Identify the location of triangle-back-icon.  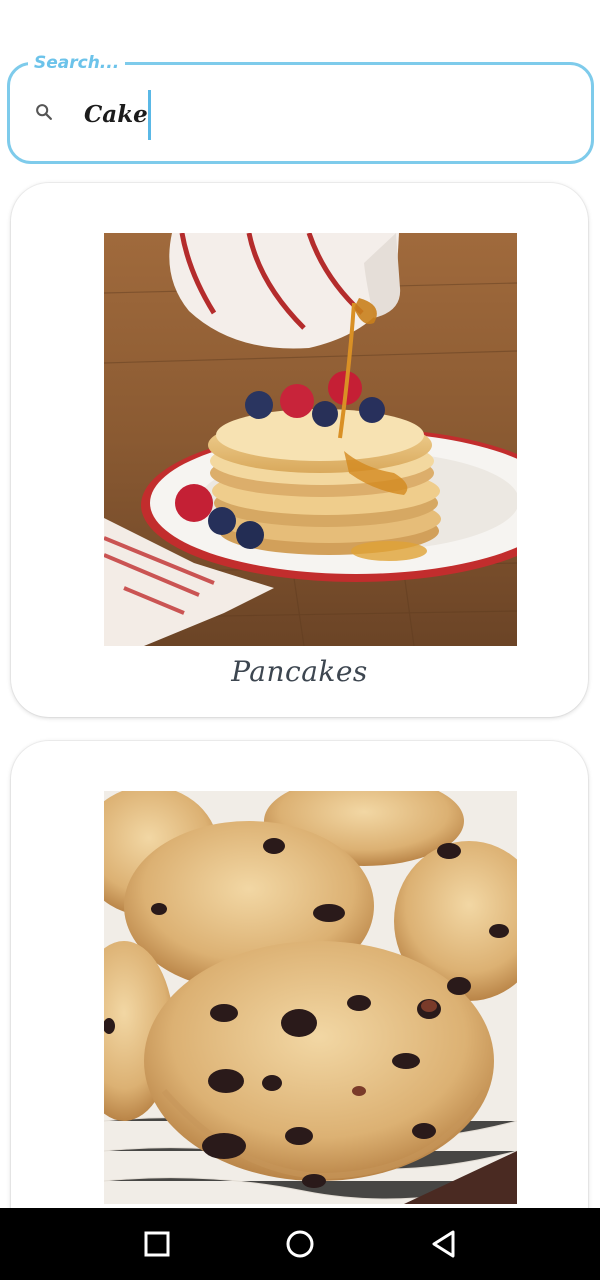
(444, 1244).